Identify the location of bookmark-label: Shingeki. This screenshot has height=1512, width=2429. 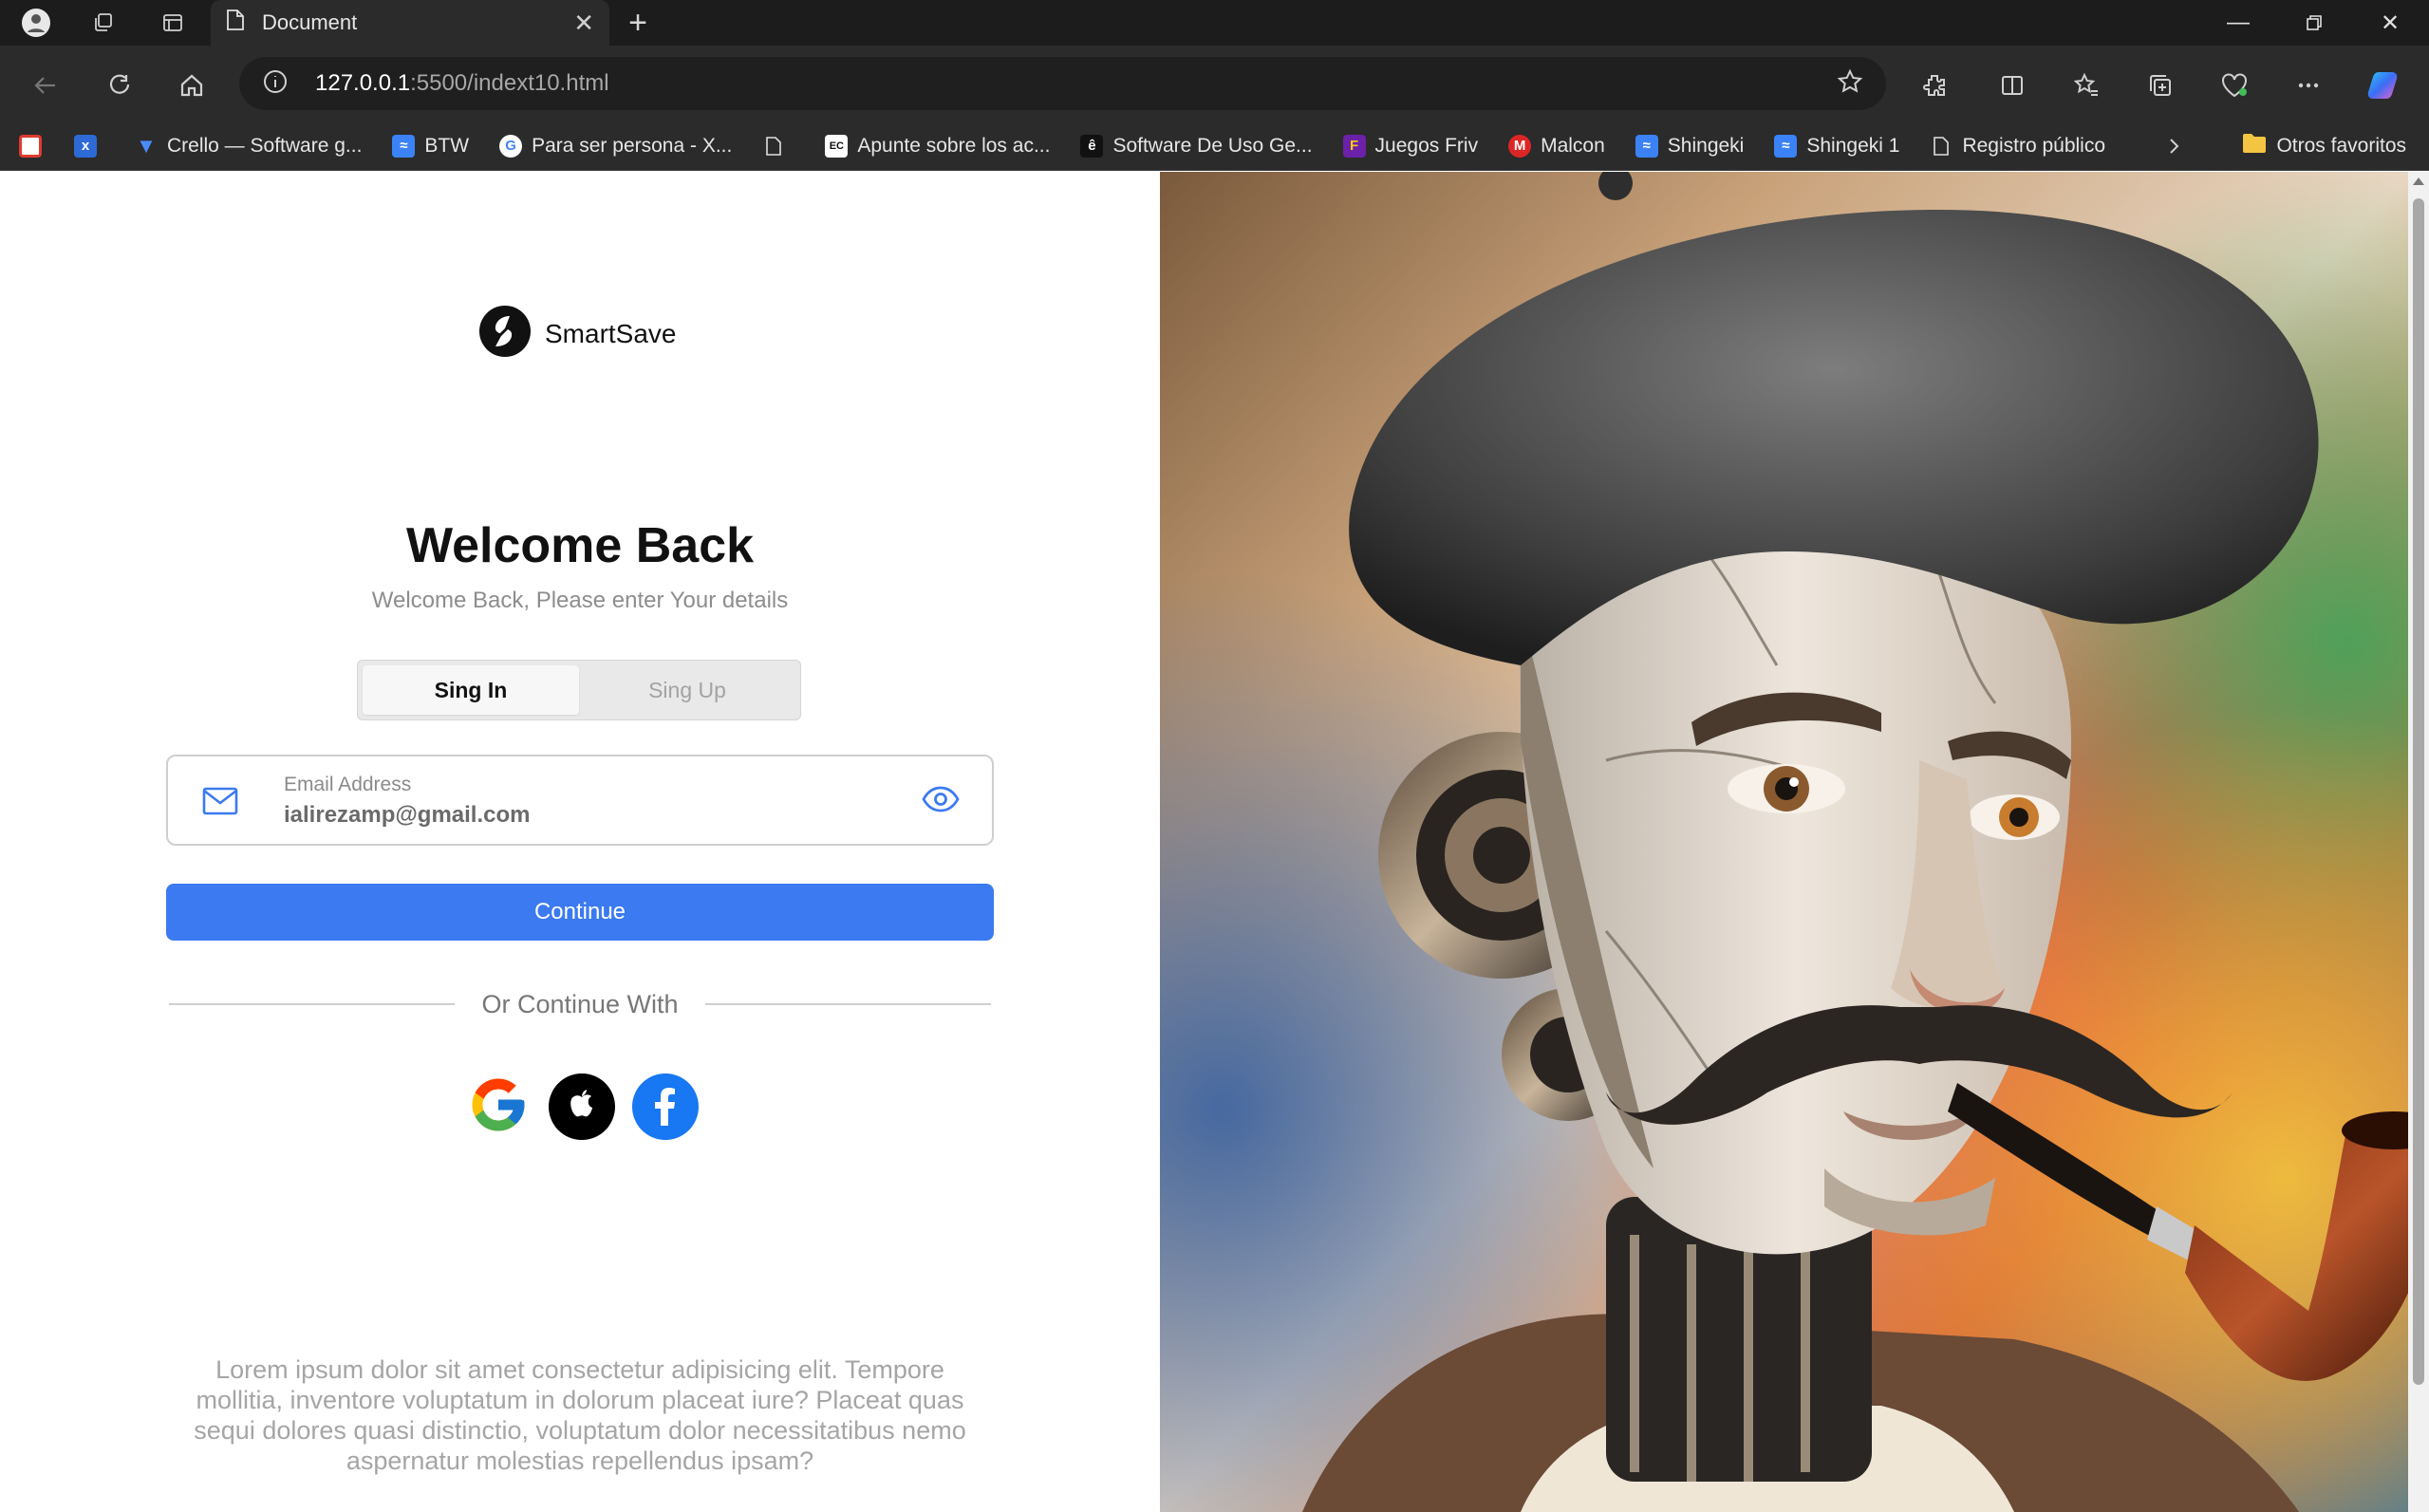
(1706, 145).